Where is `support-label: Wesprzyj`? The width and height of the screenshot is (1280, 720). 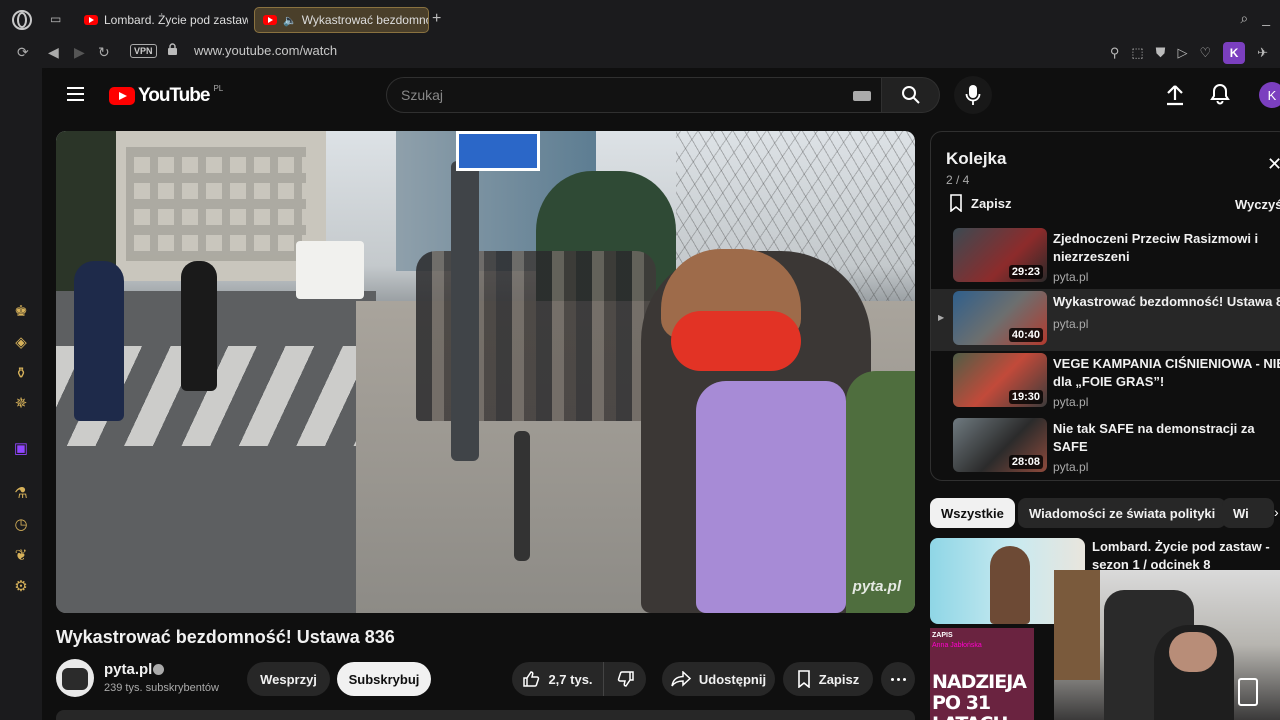
support-label: Wesprzyj is located at coordinates (288, 679).